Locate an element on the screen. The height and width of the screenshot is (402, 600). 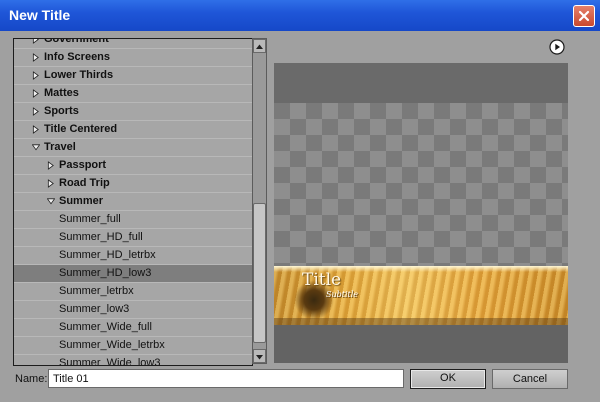
tree-item-label: Passport is located at coordinates (83, 165).